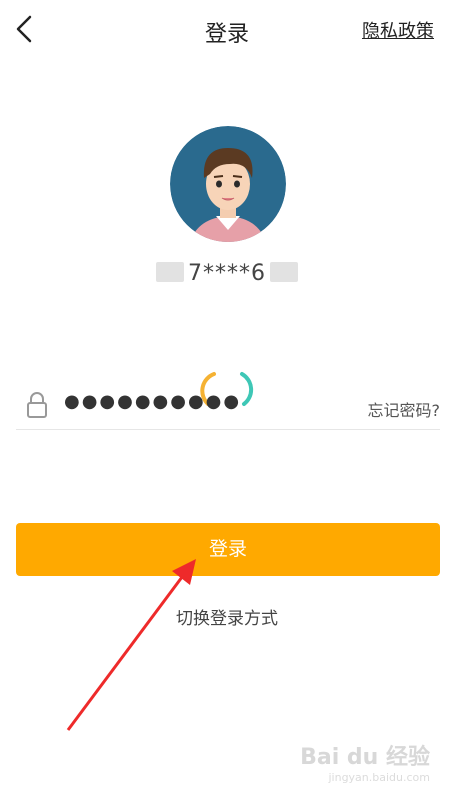  Describe the element at coordinates (227, 30) in the screenshot. I see `top-bar: 登录 隐私政策` at that location.